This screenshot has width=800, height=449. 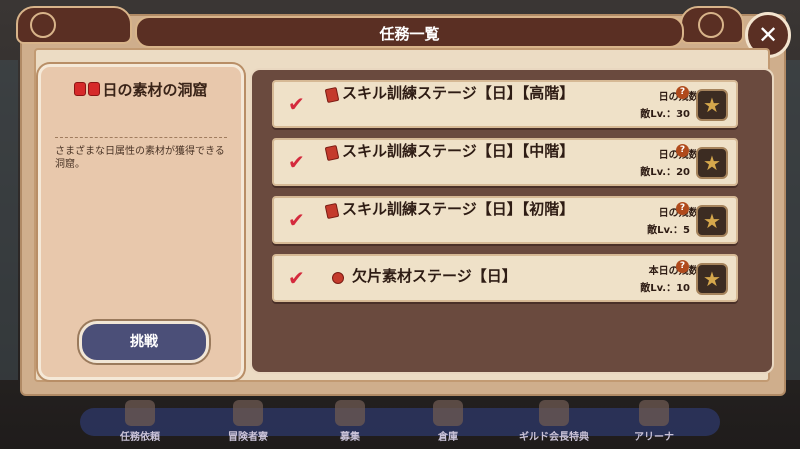 What do you see at coordinates (248, 437) in the screenshot?
I see `nav-label: 冒険者寮` at bounding box center [248, 437].